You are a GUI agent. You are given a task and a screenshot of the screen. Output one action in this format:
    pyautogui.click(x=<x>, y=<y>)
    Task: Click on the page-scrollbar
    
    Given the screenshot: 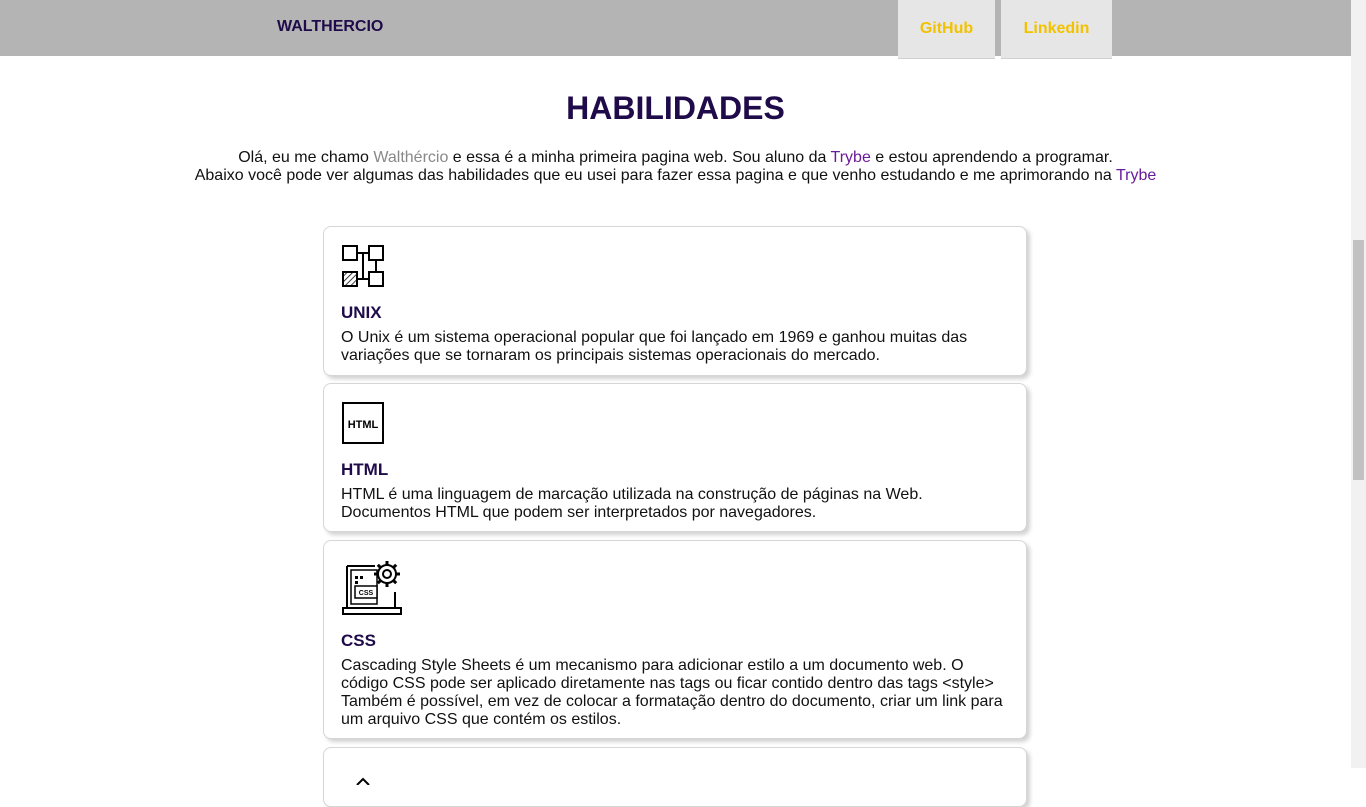 What is the action you would take?
    pyautogui.click(x=1358, y=384)
    